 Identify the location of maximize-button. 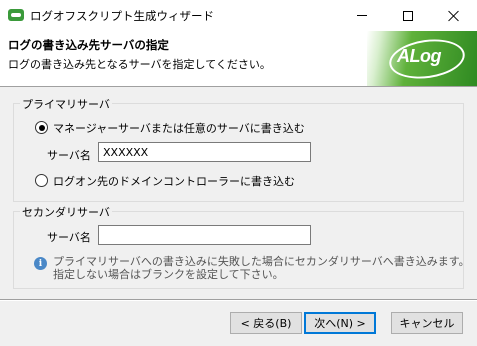
(408, 15).